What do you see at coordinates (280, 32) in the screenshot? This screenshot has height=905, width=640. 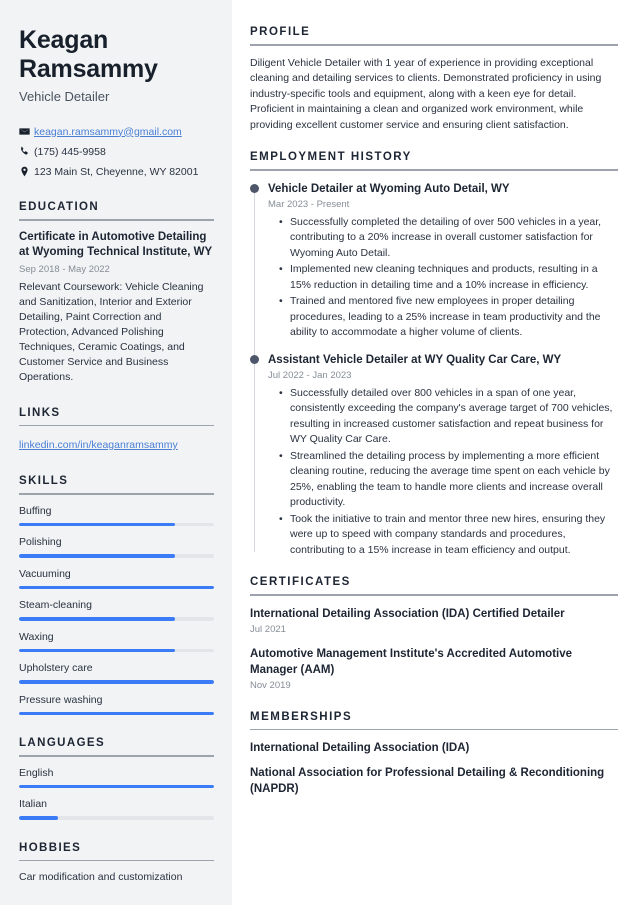 I see `profile-heading: PROFILE` at bounding box center [280, 32].